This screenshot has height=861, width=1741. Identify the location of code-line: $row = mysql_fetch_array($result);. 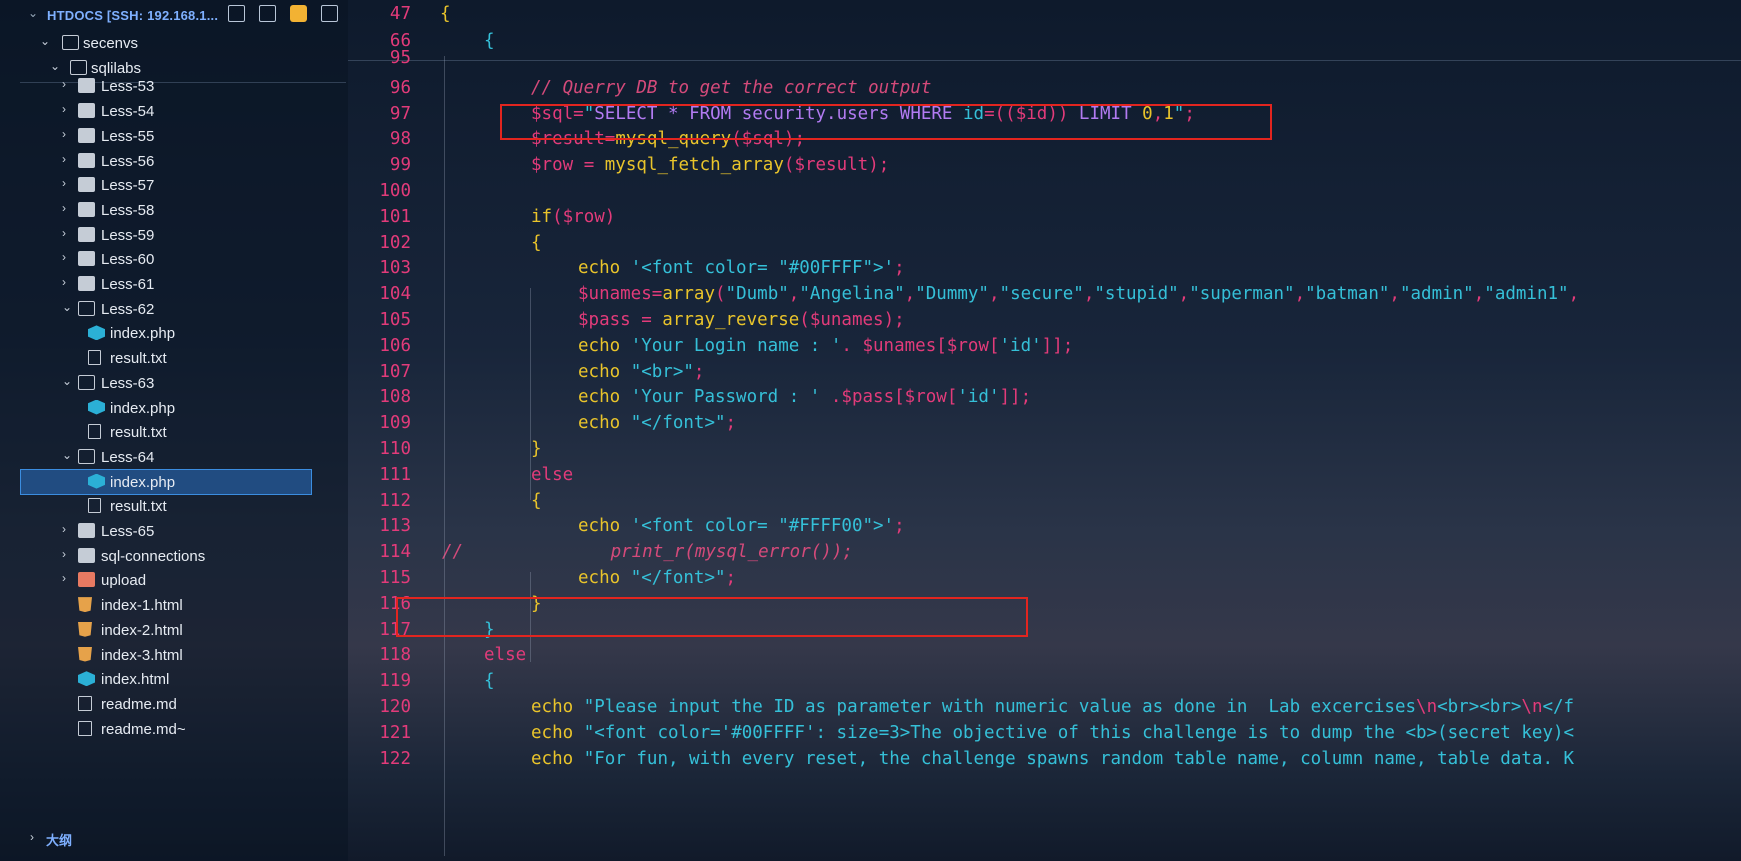
(710, 165).